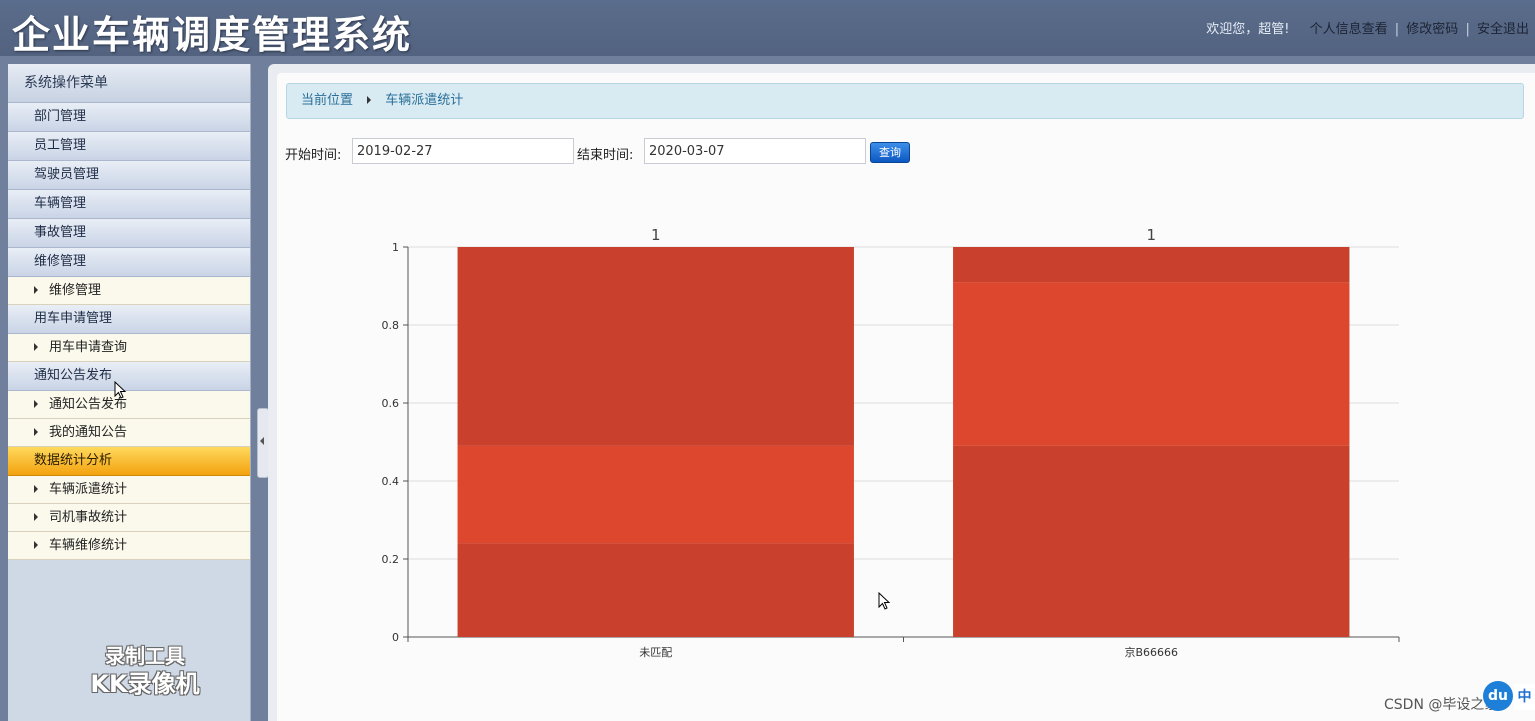 The width and height of the screenshot is (1535, 721). What do you see at coordinates (129, 233) in the screenshot?
I see `sidebar-category: 事故管理` at bounding box center [129, 233].